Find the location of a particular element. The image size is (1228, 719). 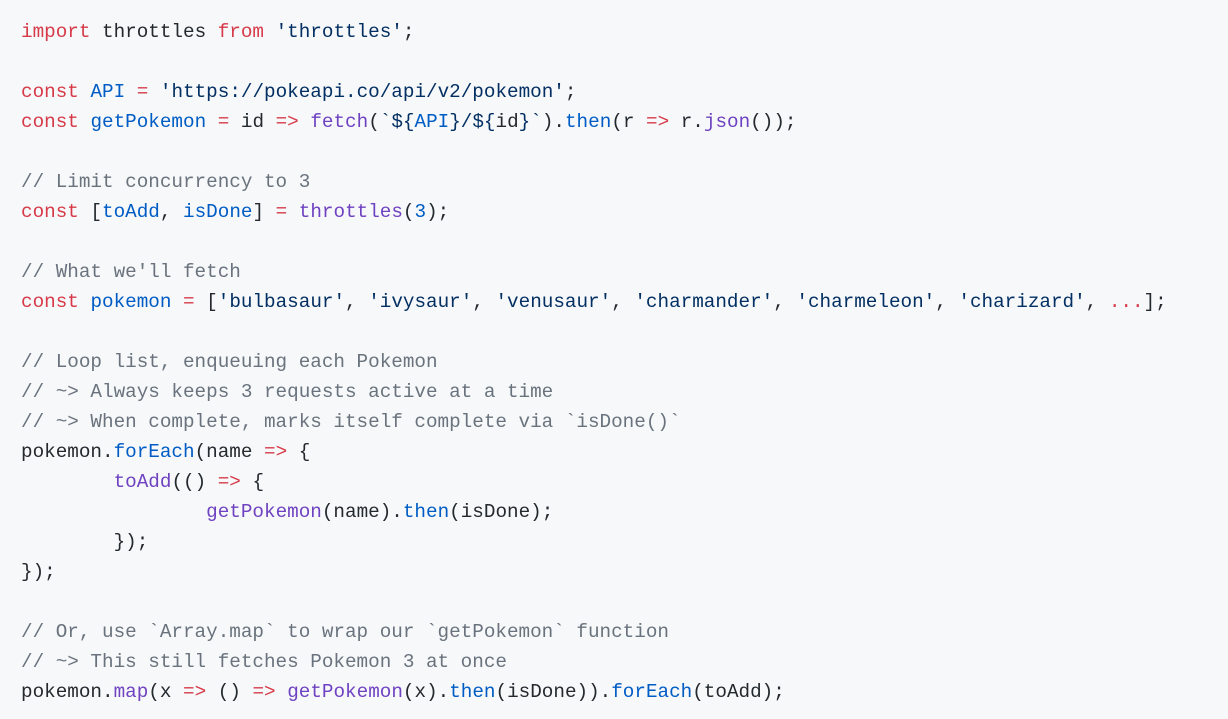

string-token: 'ivysaur' is located at coordinates (420, 302).